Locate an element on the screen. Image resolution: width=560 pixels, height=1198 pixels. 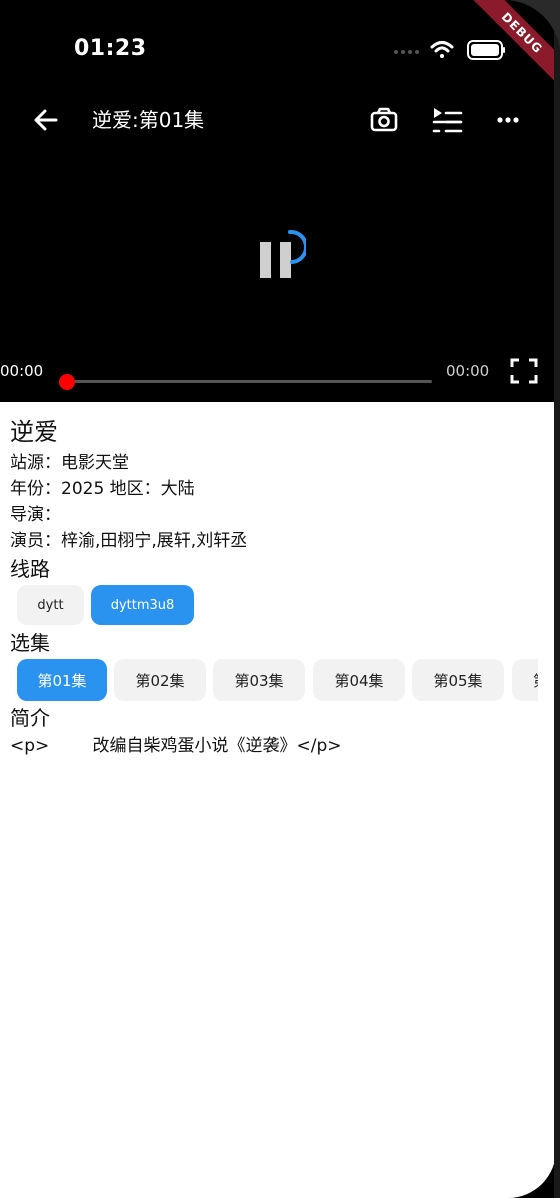
director-line: 导演： is located at coordinates (35, 515).